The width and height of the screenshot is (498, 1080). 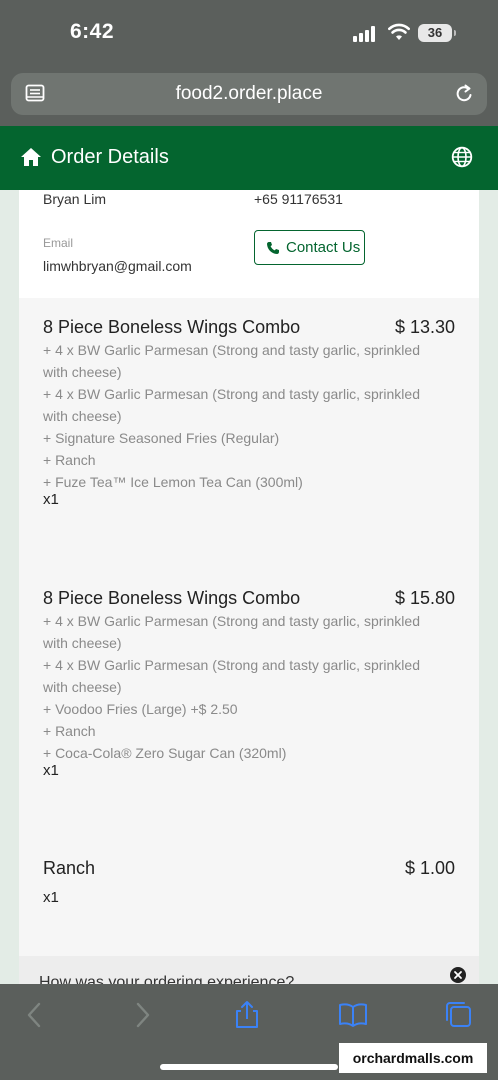 I want to click on browser-address-area: food2.order.place, so click(x=249, y=96).